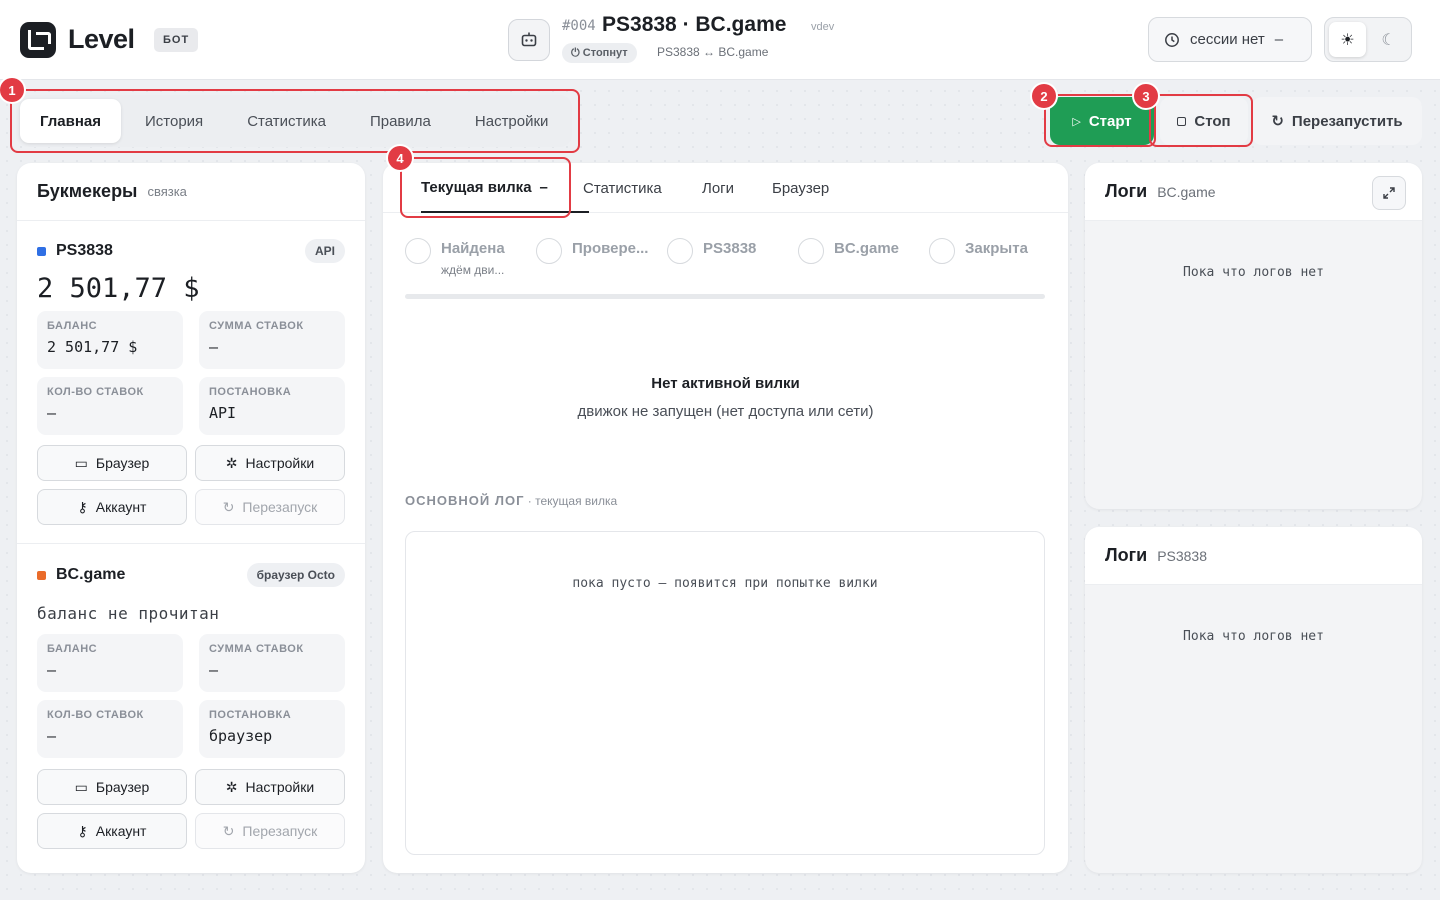 Image resolution: width=1440 pixels, height=900 pixels. I want to click on annotation-3: 3, so click(1146, 96).